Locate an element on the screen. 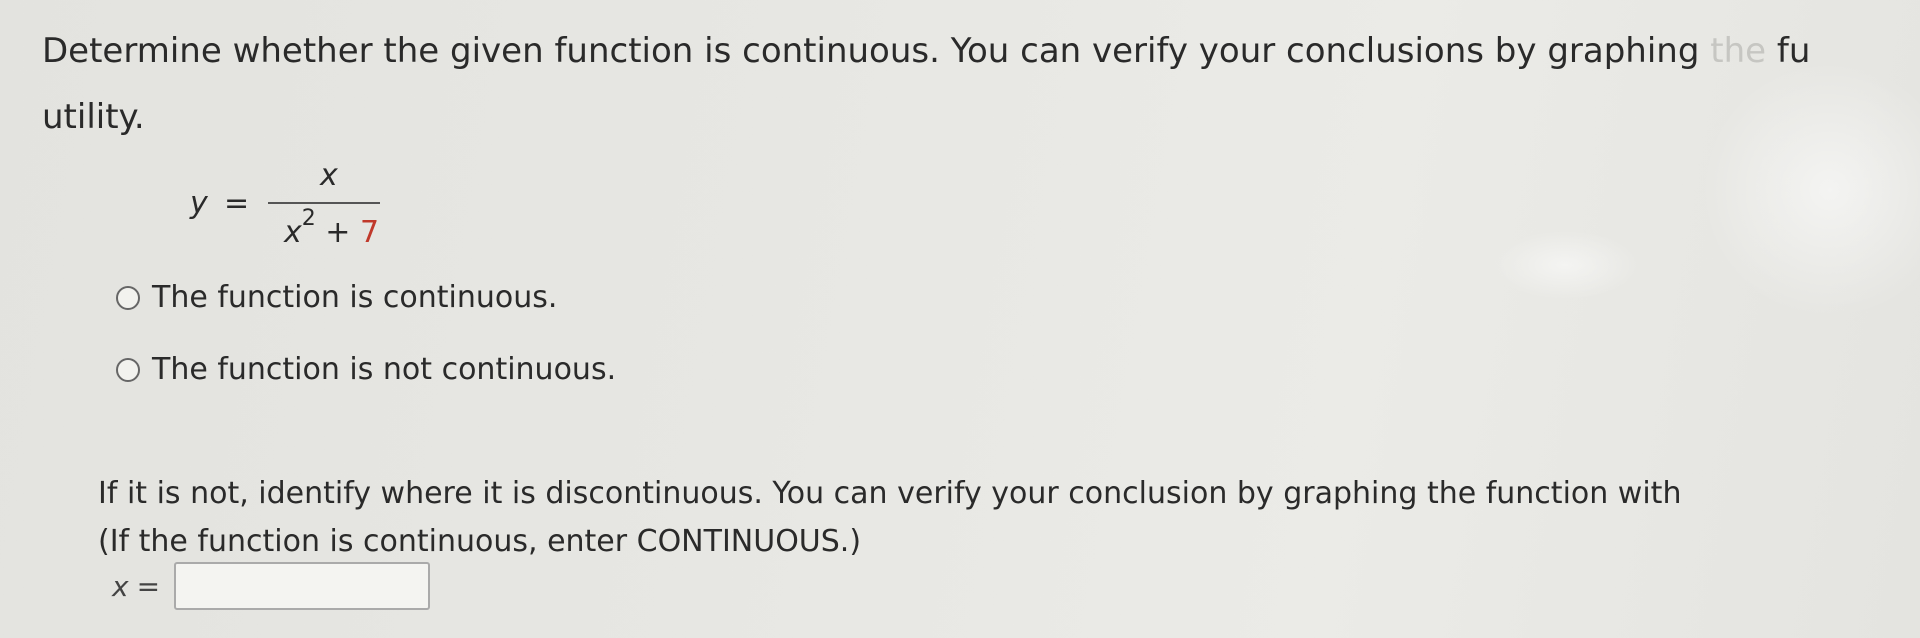 The width and height of the screenshot is (1920, 638). radio-not-continuous is located at coordinates (128, 369).